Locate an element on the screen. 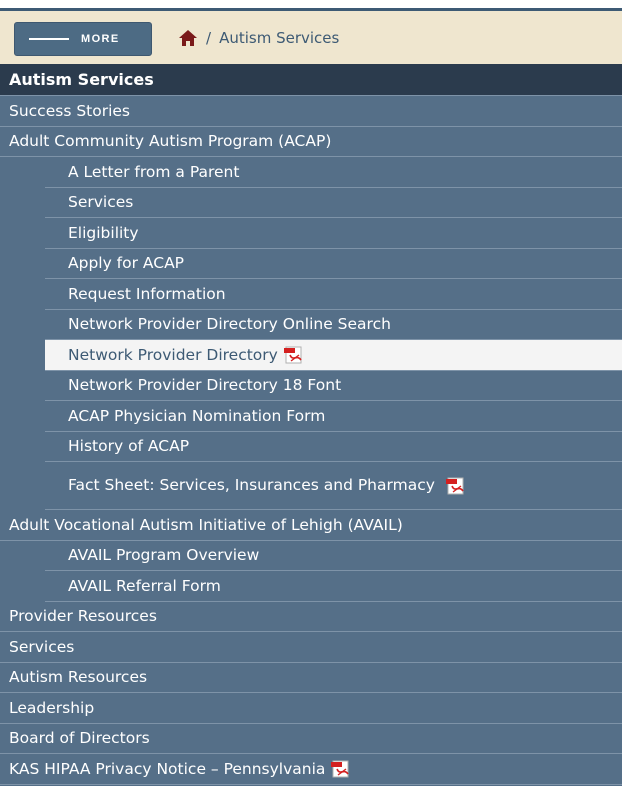 The height and width of the screenshot is (786, 622). breadcrumb: / Autism Services is located at coordinates (258, 38).